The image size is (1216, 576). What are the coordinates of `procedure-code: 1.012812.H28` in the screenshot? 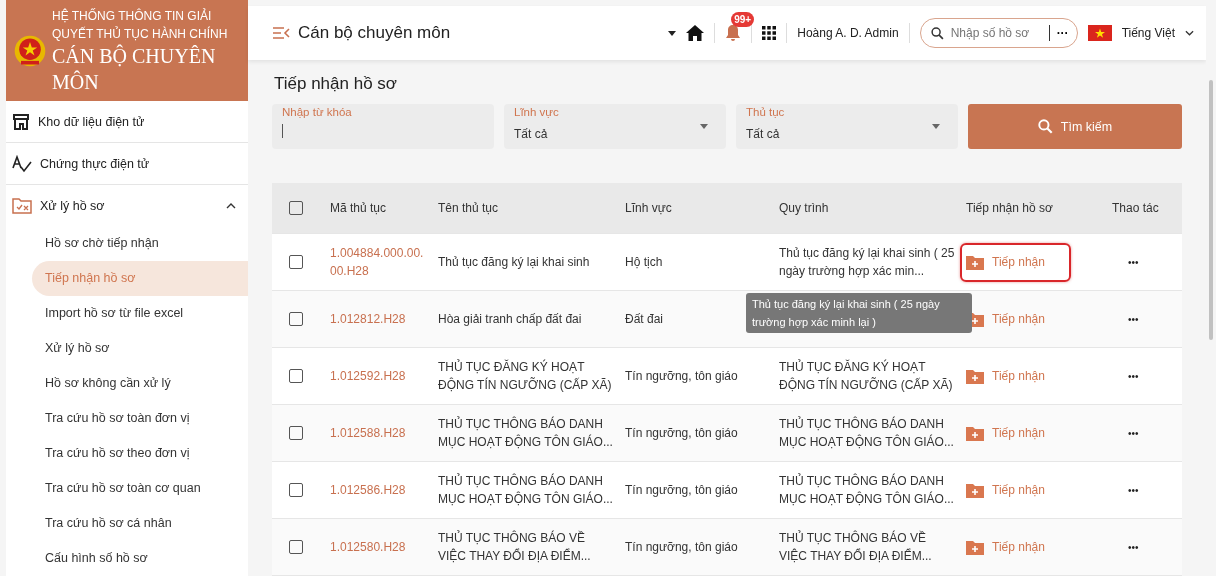 It's located at (384, 319).